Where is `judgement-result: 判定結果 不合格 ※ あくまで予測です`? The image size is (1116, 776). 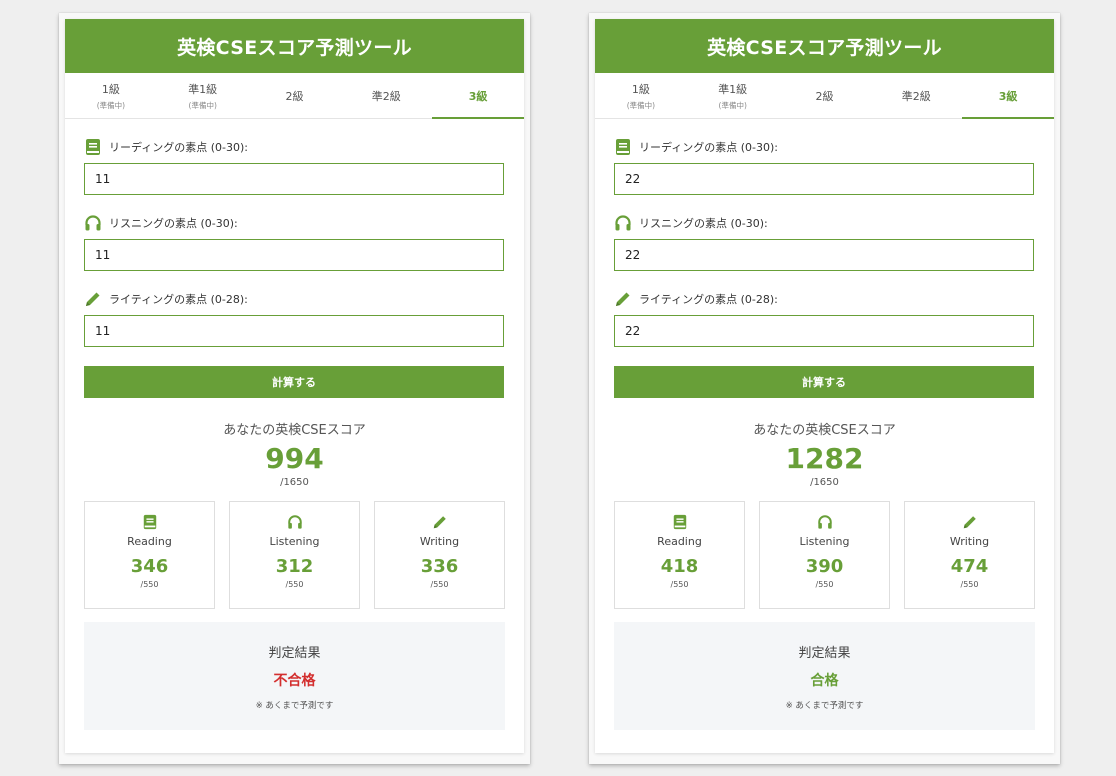 judgement-result: 判定結果 不合格 ※ あくまで予測です is located at coordinates (294, 676).